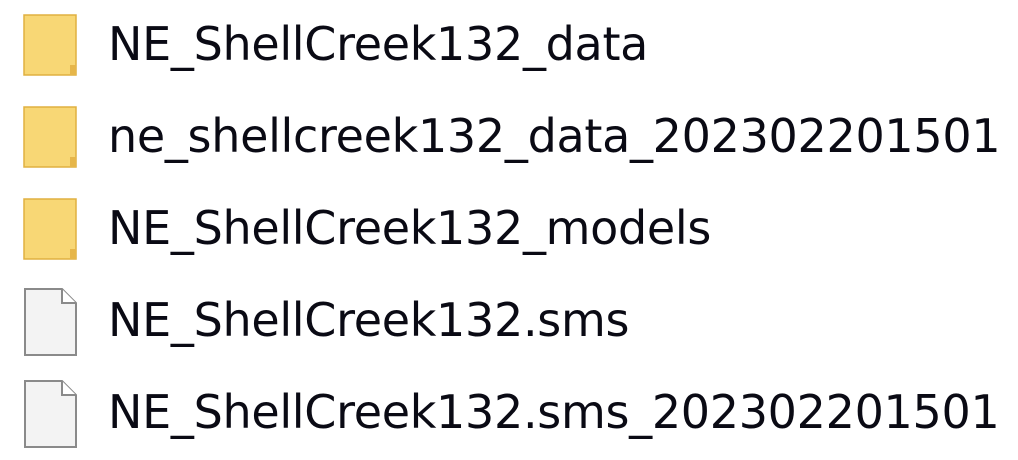  Describe the element at coordinates (369, 320) in the screenshot. I see `file-name: NE_ShellCreek132.sms` at that location.